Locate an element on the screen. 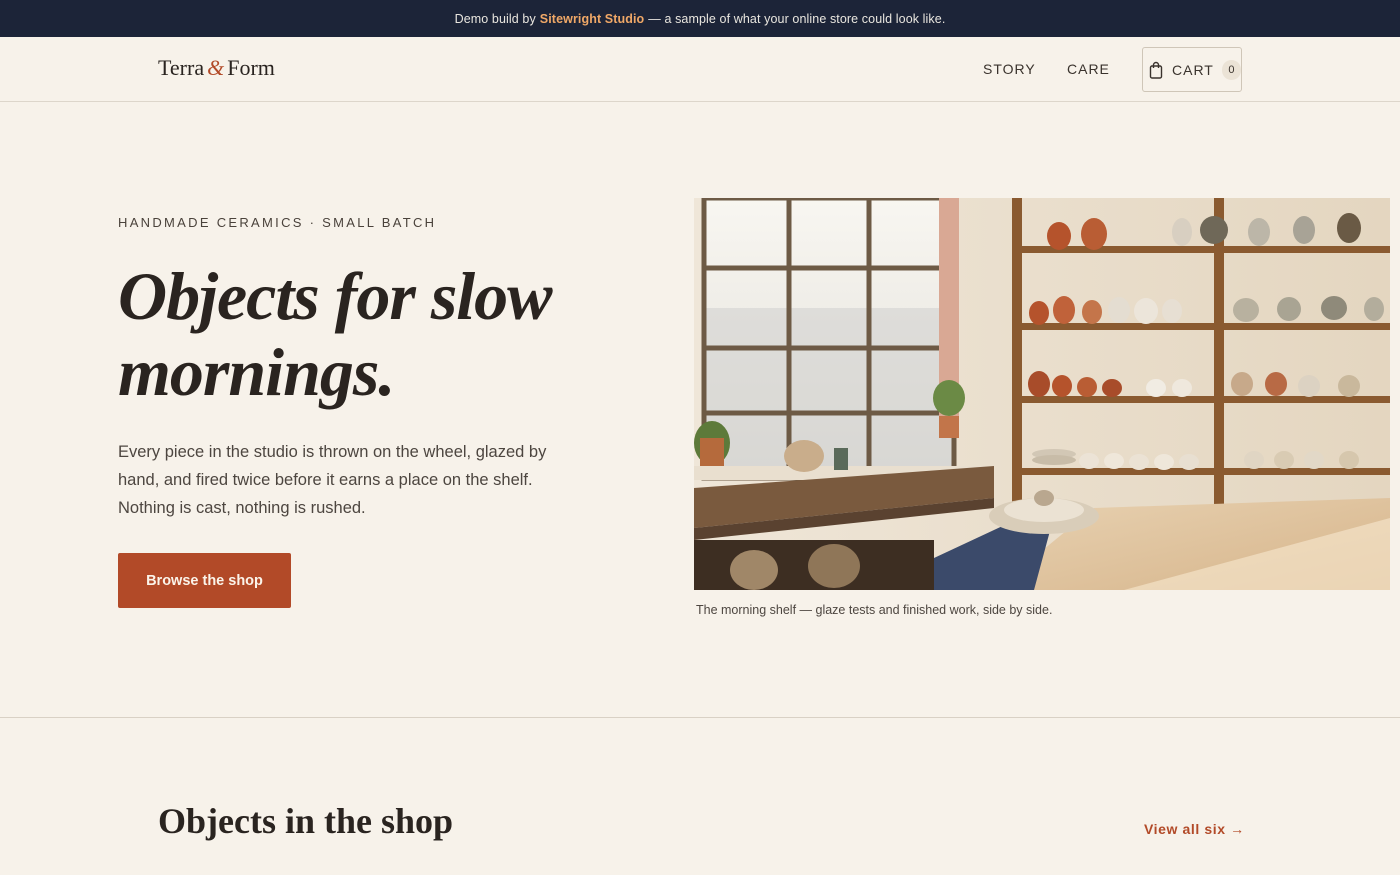  hero-title: Objects for slow mornings. is located at coordinates (335, 334).